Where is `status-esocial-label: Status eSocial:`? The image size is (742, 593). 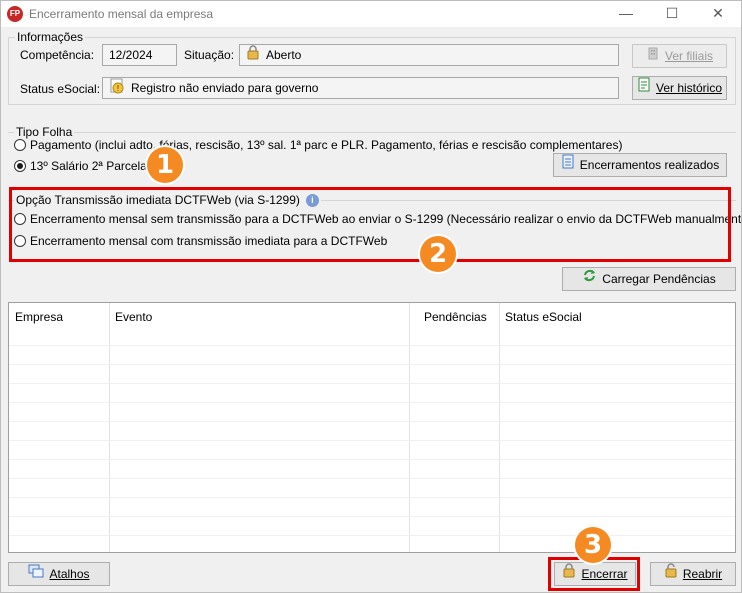 status-esocial-label: Status eSocial: is located at coordinates (60, 89).